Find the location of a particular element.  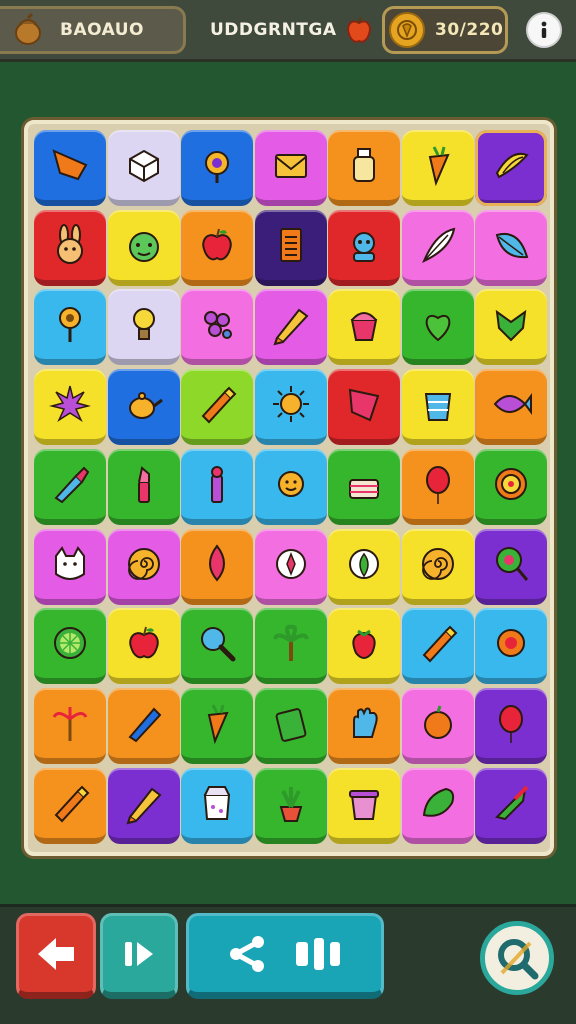

sun-icon is located at coordinates (291, 404).